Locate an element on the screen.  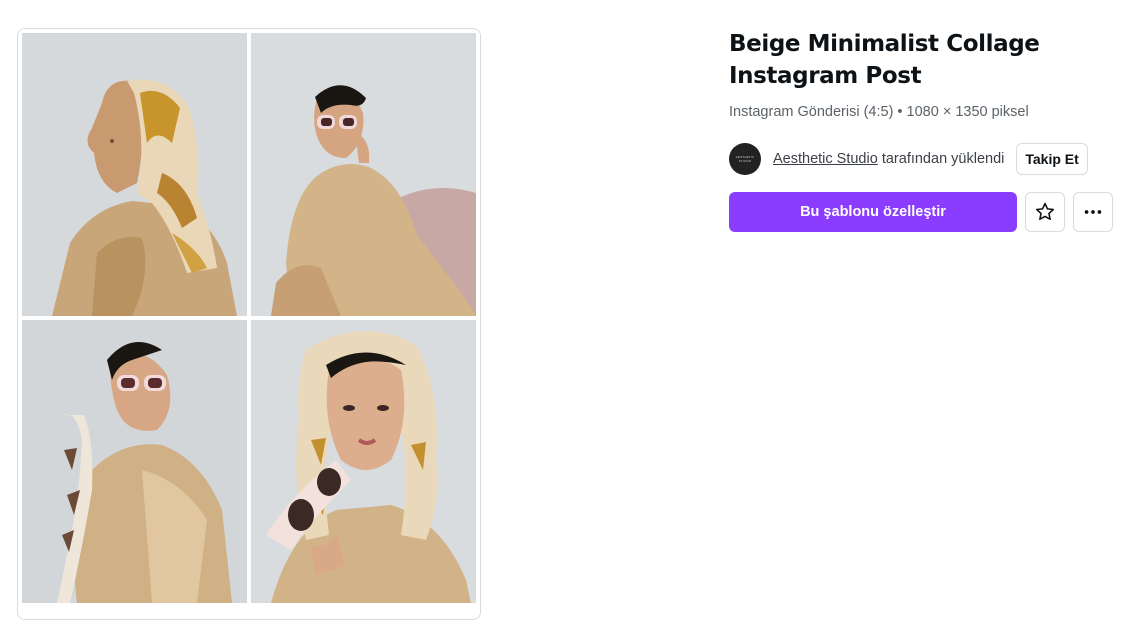
template-actions: Bu şablonu özelleştir is located at coordinates (924, 212).